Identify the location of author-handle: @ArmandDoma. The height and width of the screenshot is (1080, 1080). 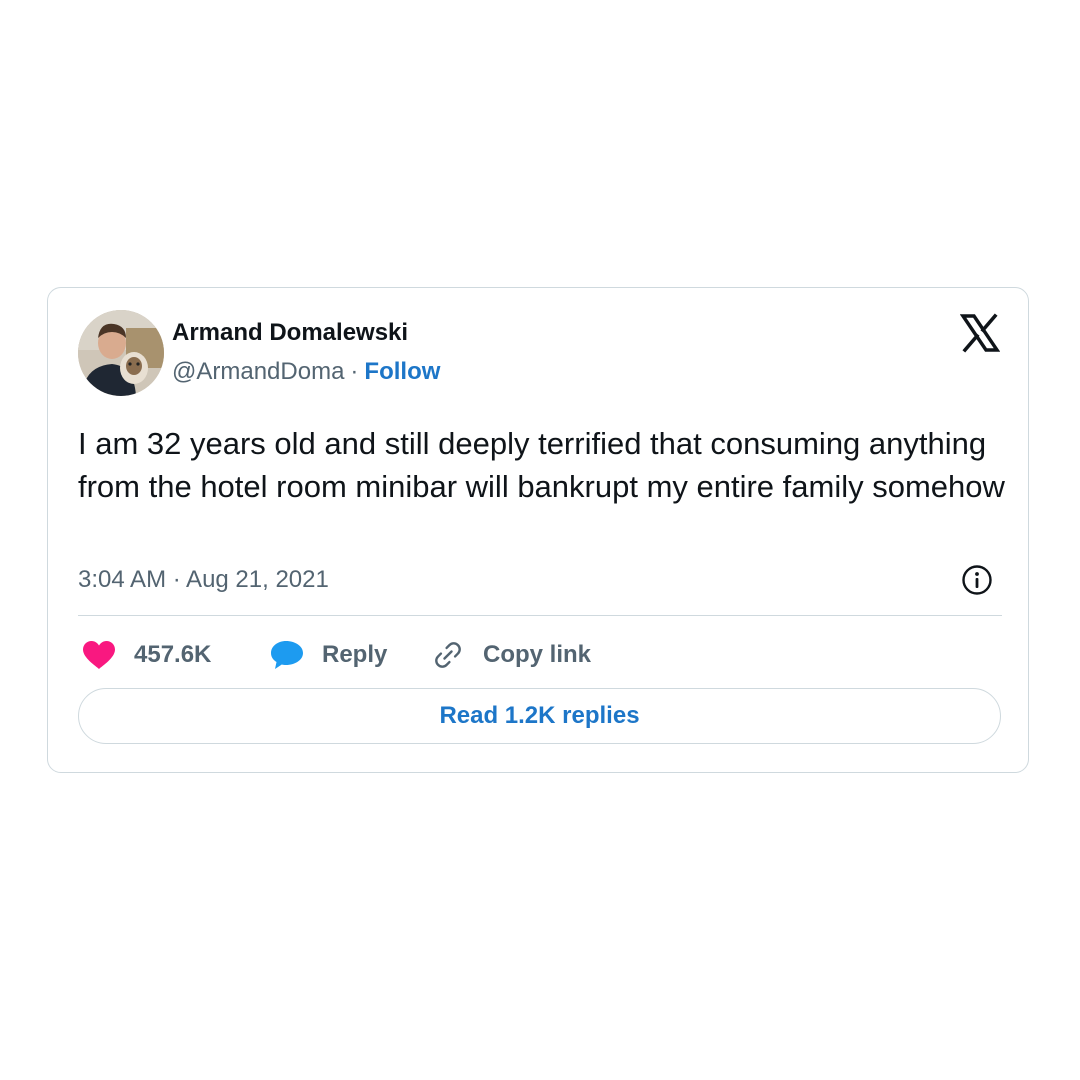
(258, 371).